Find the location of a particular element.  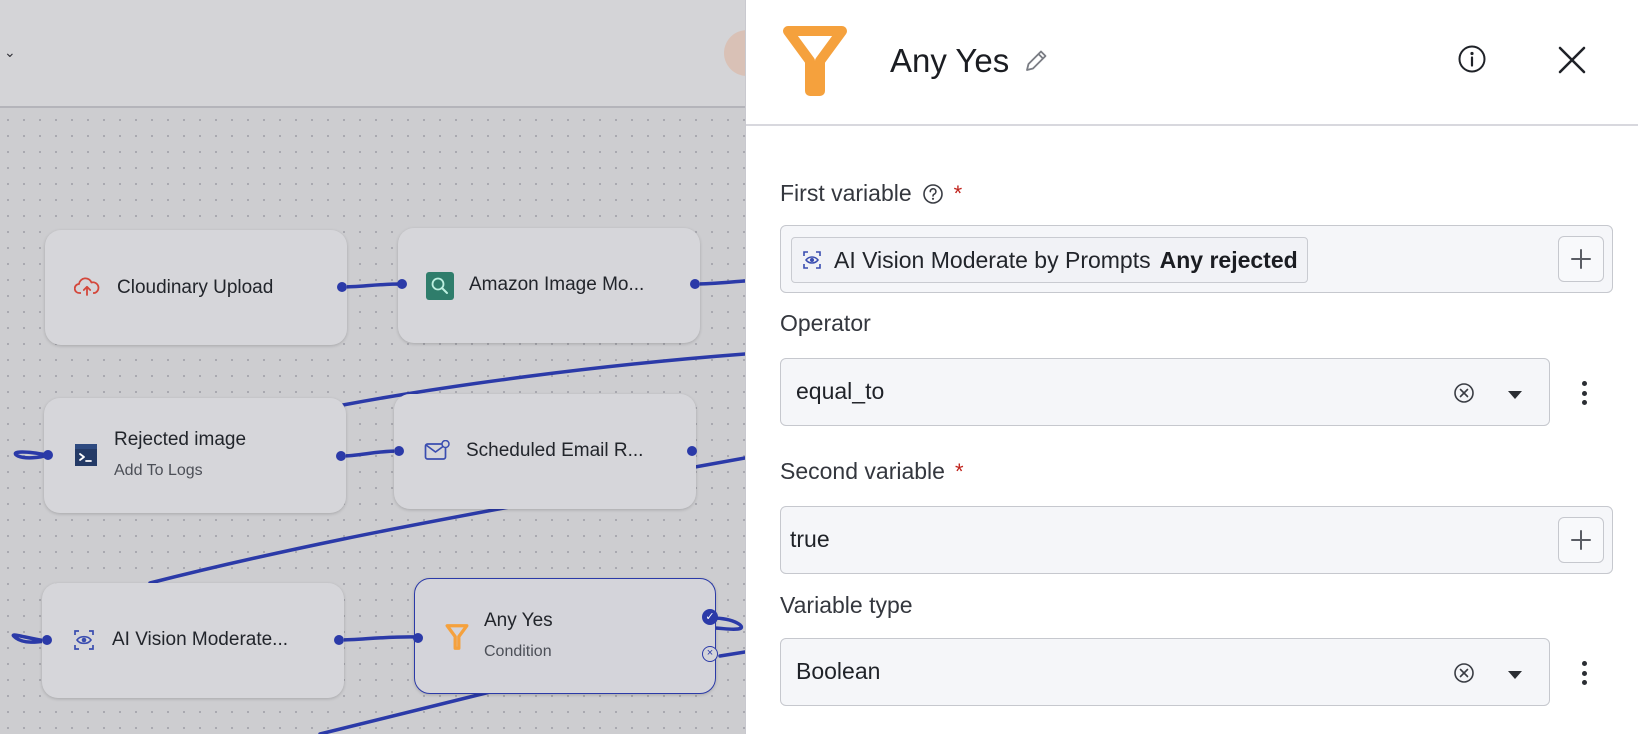

node-subtitle: Condition is located at coordinates (518, 651).